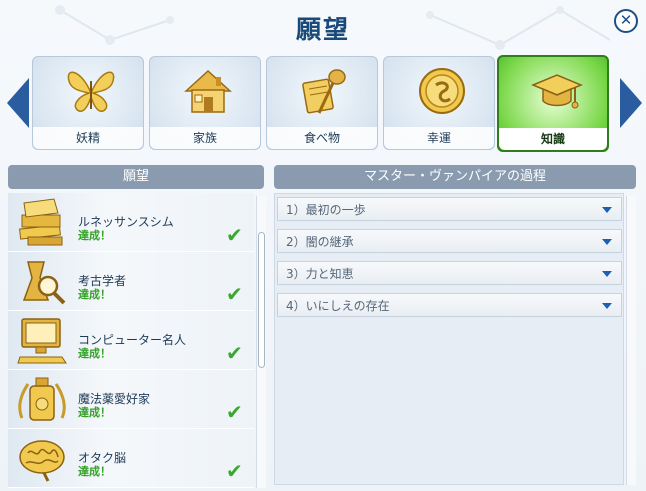 This screenshot has width=646, height=491. What do you see at coordinates (553, 139) in the screenshot?
I see `category-label: 知識` at bounding box center [553, 139].